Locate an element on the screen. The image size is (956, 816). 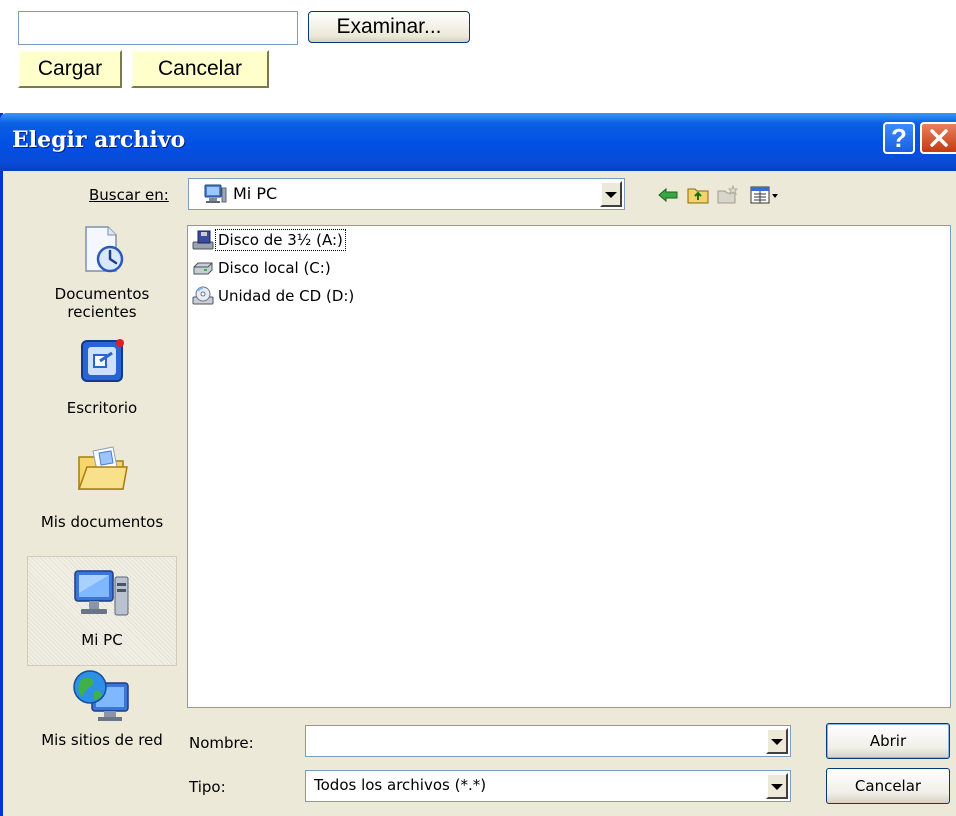
look-in-dropdown-arrow is located at coordinates (611, 194).